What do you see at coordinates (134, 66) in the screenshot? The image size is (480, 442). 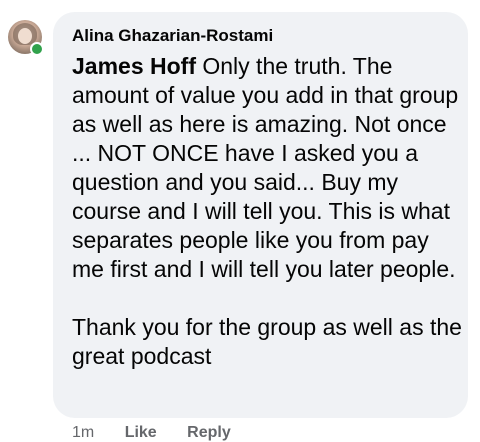 I see `mention-link: James Hoff` at bounding box center [134, 66].